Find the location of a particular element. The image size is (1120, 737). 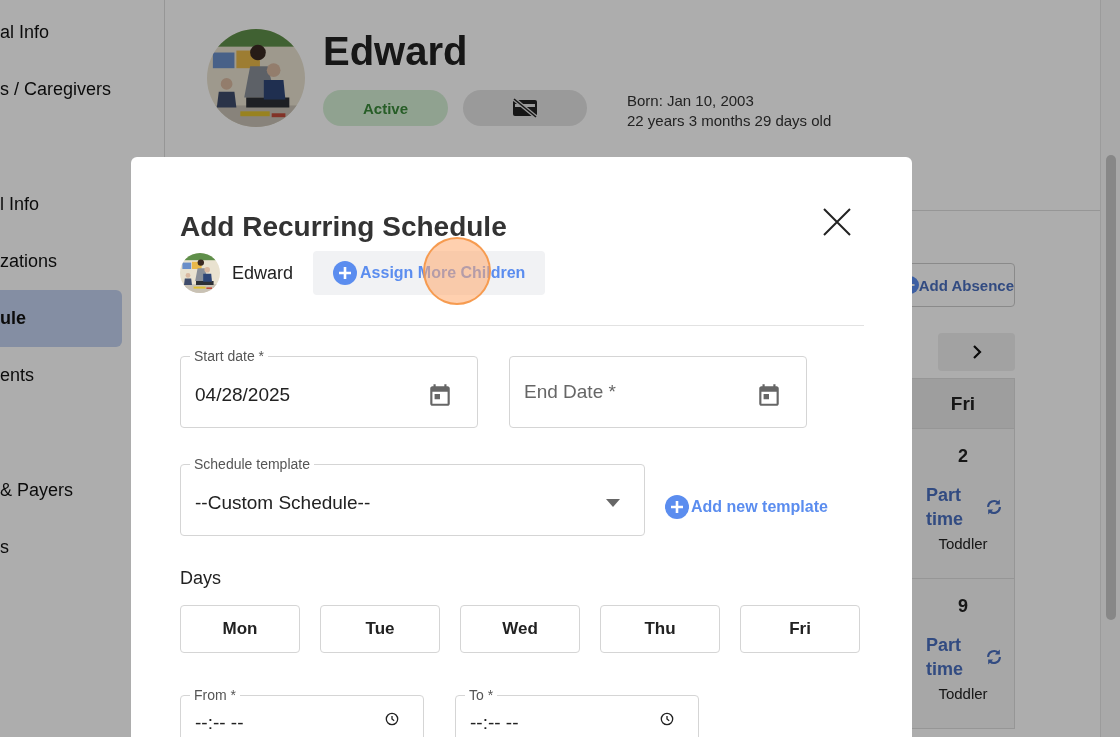

field-label: From * is located at coordinates (215, 695).